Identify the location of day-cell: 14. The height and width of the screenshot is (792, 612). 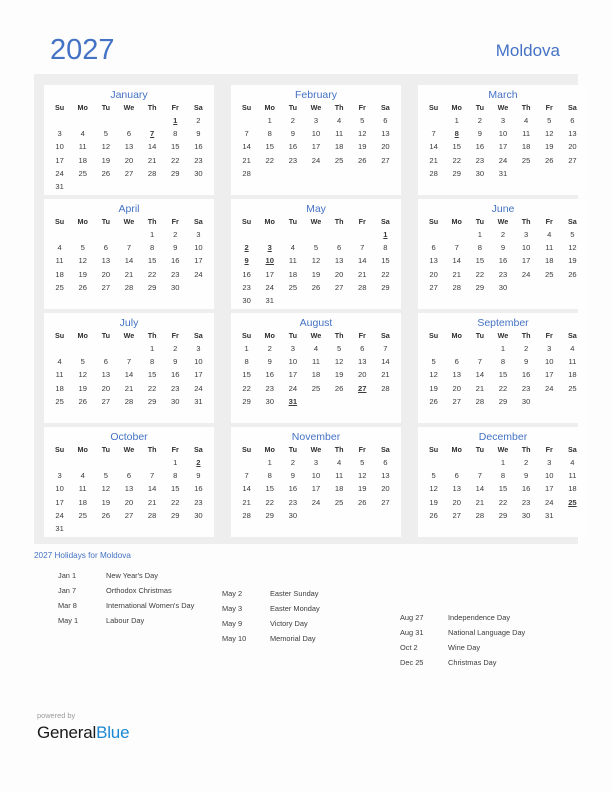
(128, 260).